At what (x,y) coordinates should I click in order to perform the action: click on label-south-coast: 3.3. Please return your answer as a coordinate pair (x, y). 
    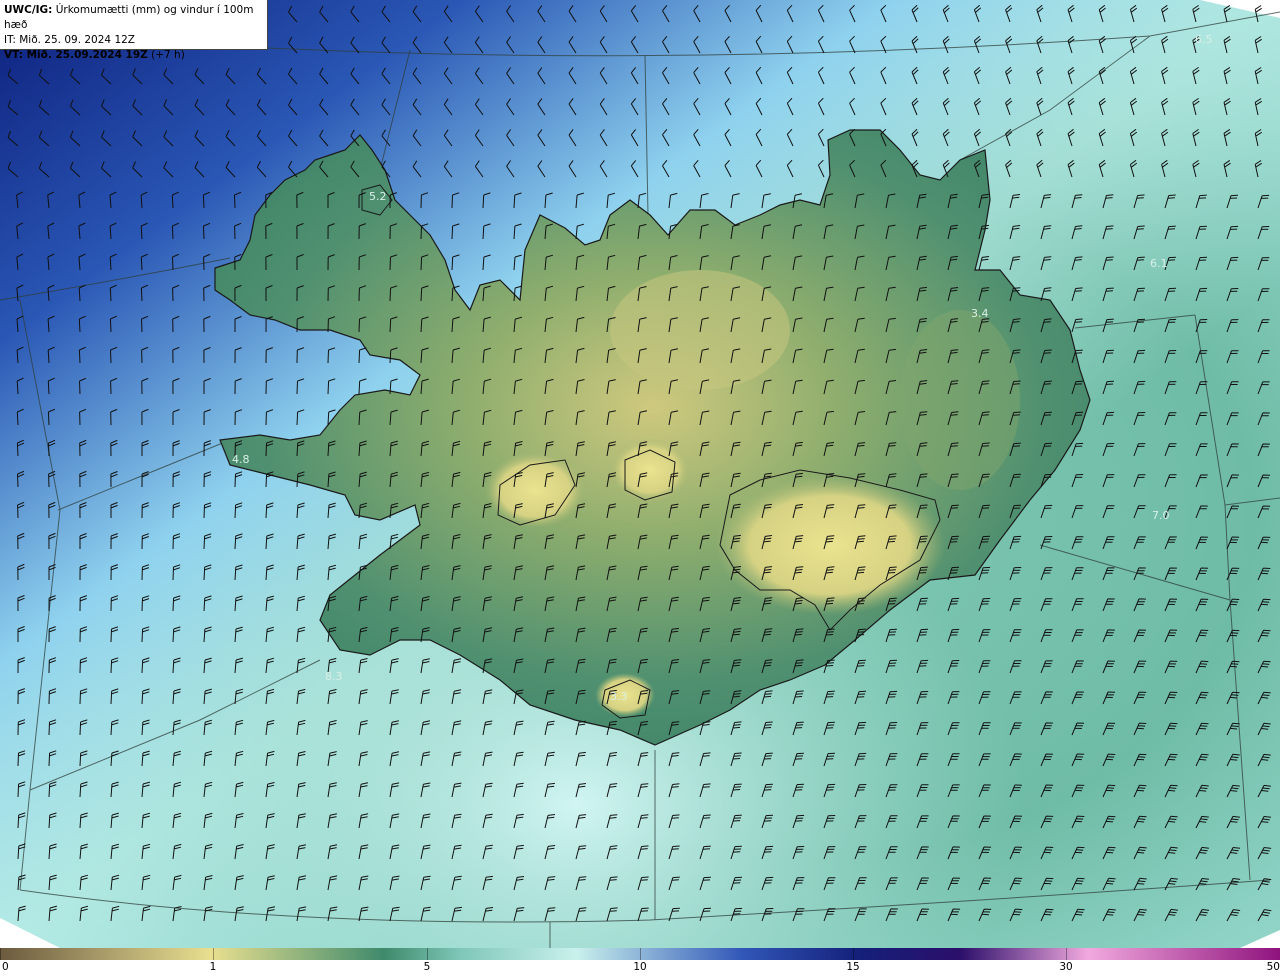
    Looking at the image, I should click on (619, 696).